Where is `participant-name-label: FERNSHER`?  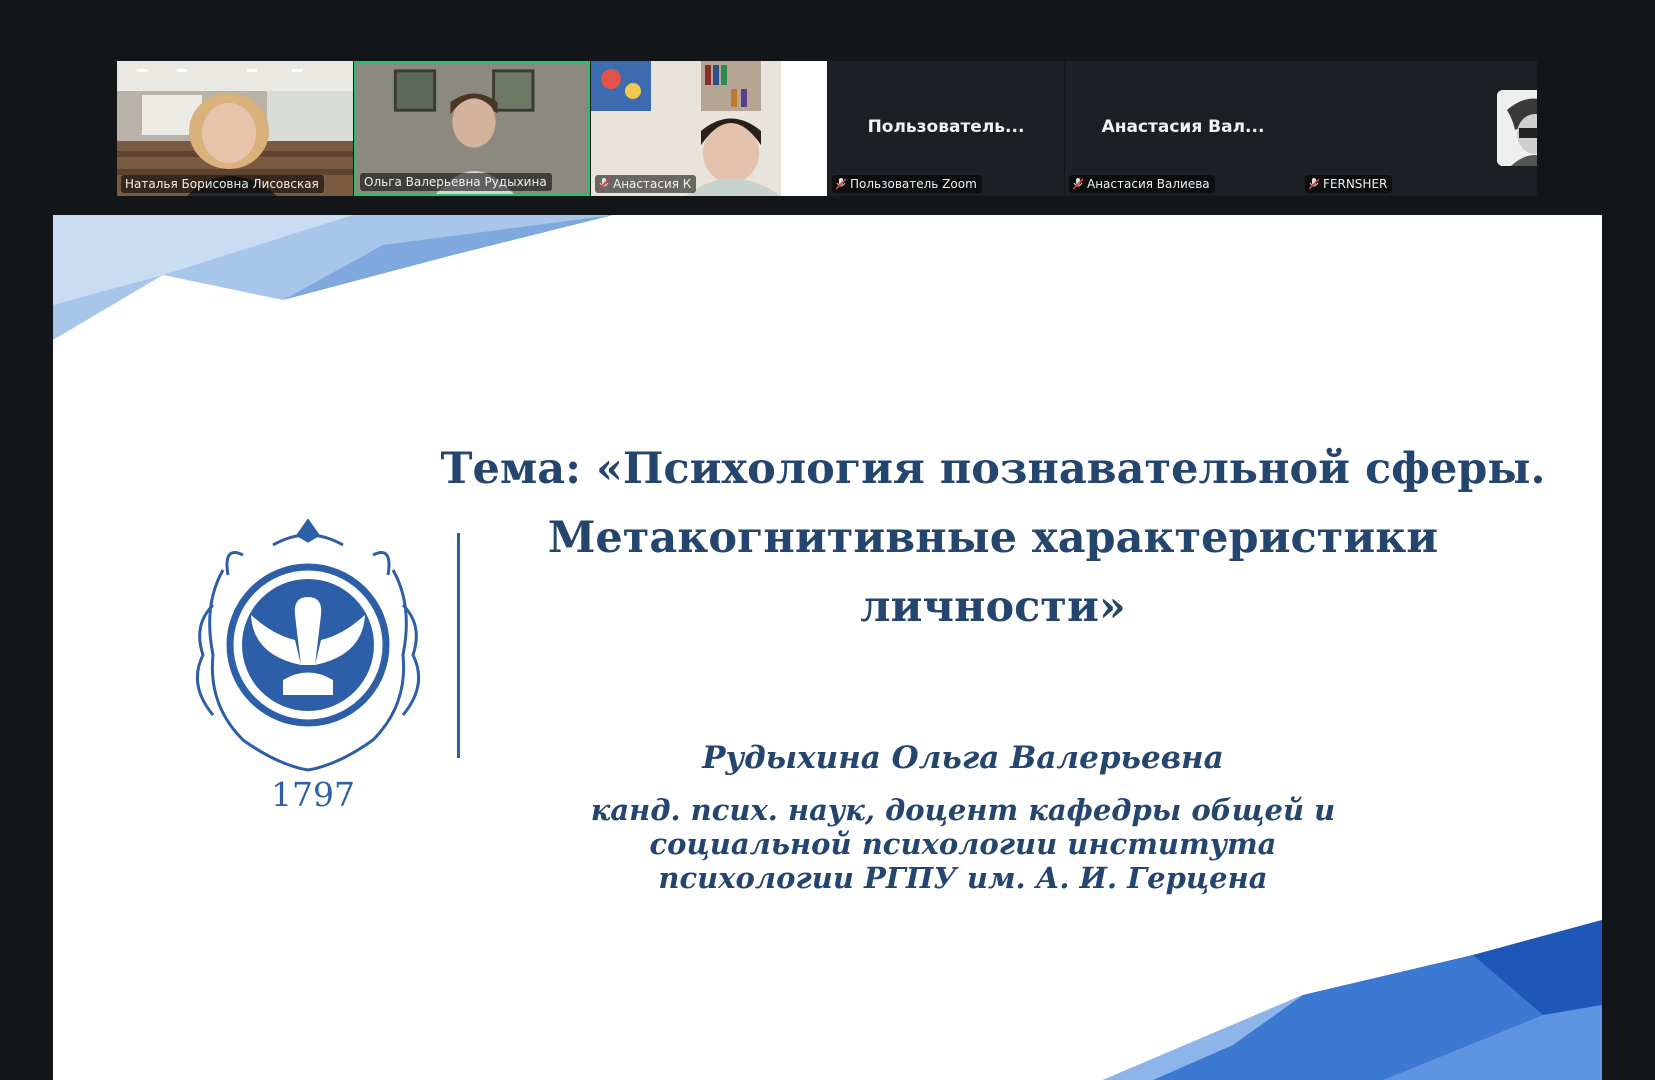
participant-name-label: FERNSHER is located at coordinates (1349, 184).